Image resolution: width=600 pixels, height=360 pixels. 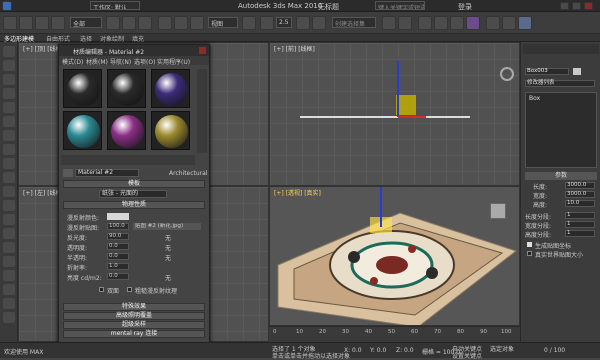 I want to click on panel-tabs, so click(x=561, y=49).